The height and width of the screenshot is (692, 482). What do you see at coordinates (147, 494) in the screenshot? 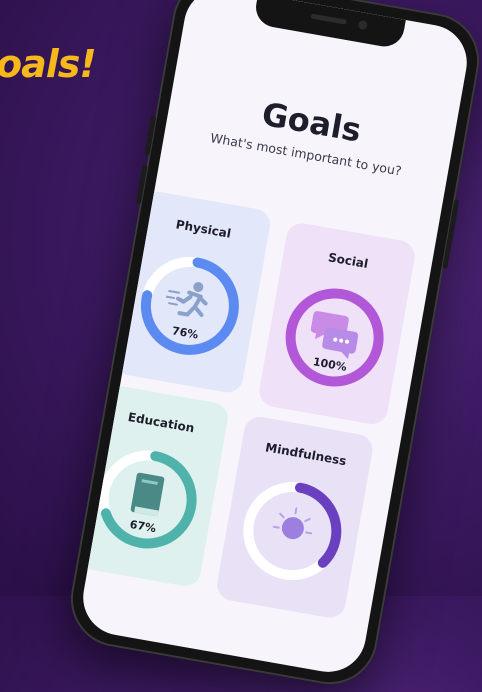
I see `book-icon` at bounding box center [147, 494].